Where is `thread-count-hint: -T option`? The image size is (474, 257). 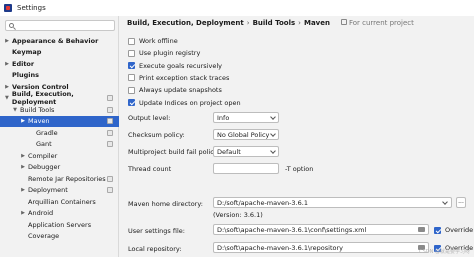
thread-count-hint: -T option is located at coordinates (299, 169).